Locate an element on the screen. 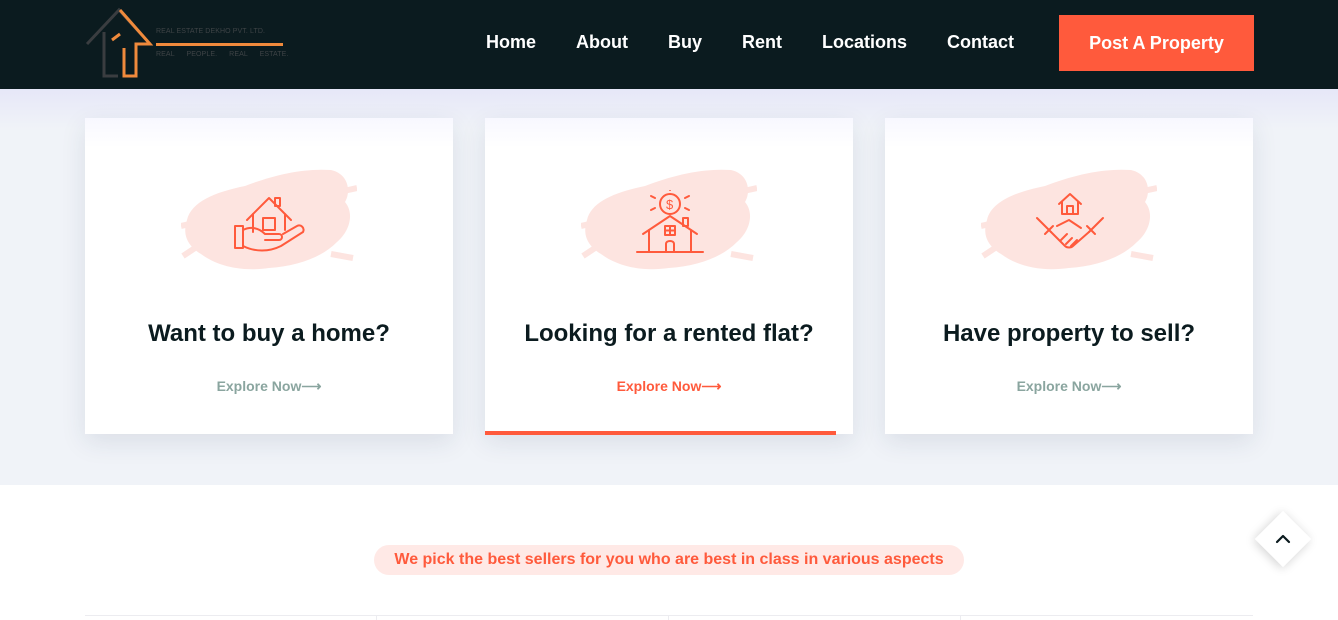 The width and height of the screenshot is (1338, 620). chevron-up-icon is located at coordinates (1283, 539).